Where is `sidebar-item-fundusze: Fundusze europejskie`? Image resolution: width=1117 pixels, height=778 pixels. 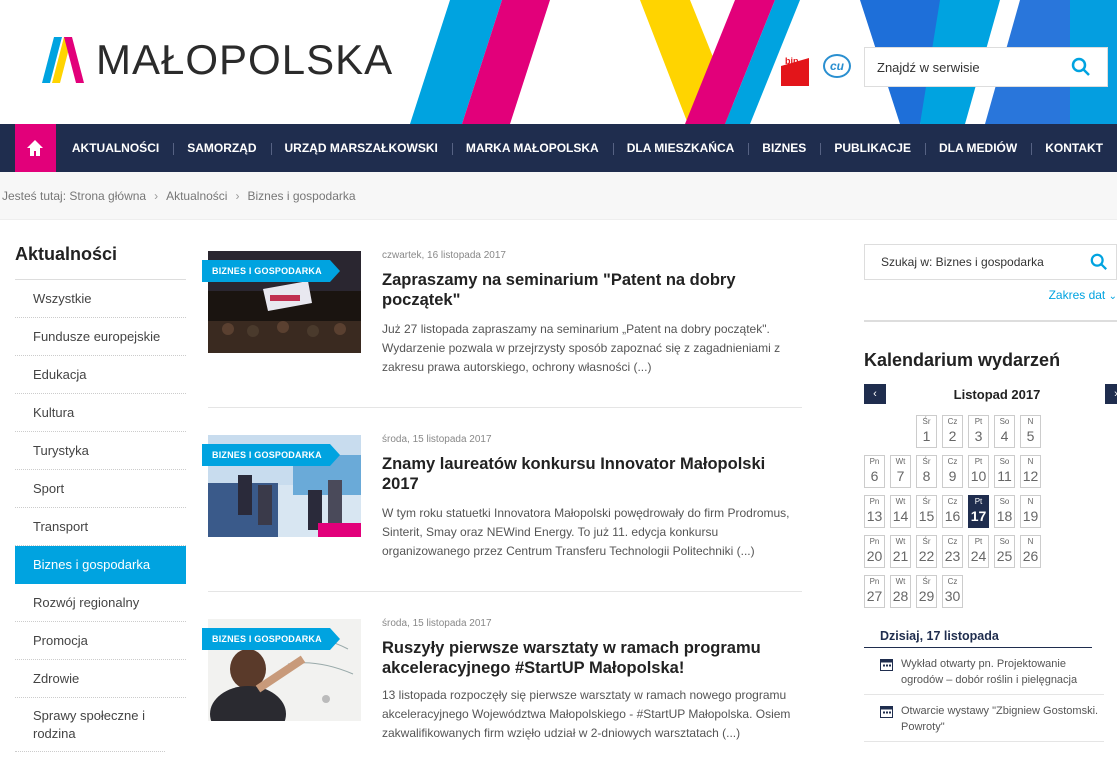
sidebar-item-fundusze: Fundusze europejskie is located at coordinates (100, 337).